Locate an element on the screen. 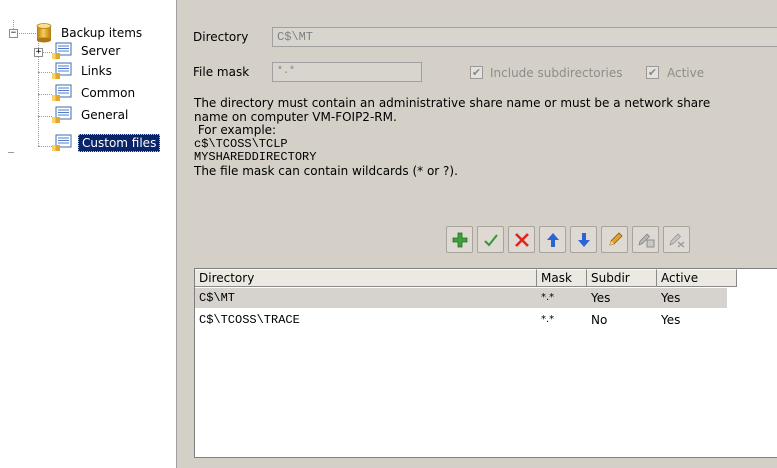 This screenshot has width=777, height=468. arrow-down-icon is located at coordinates (583, 239).